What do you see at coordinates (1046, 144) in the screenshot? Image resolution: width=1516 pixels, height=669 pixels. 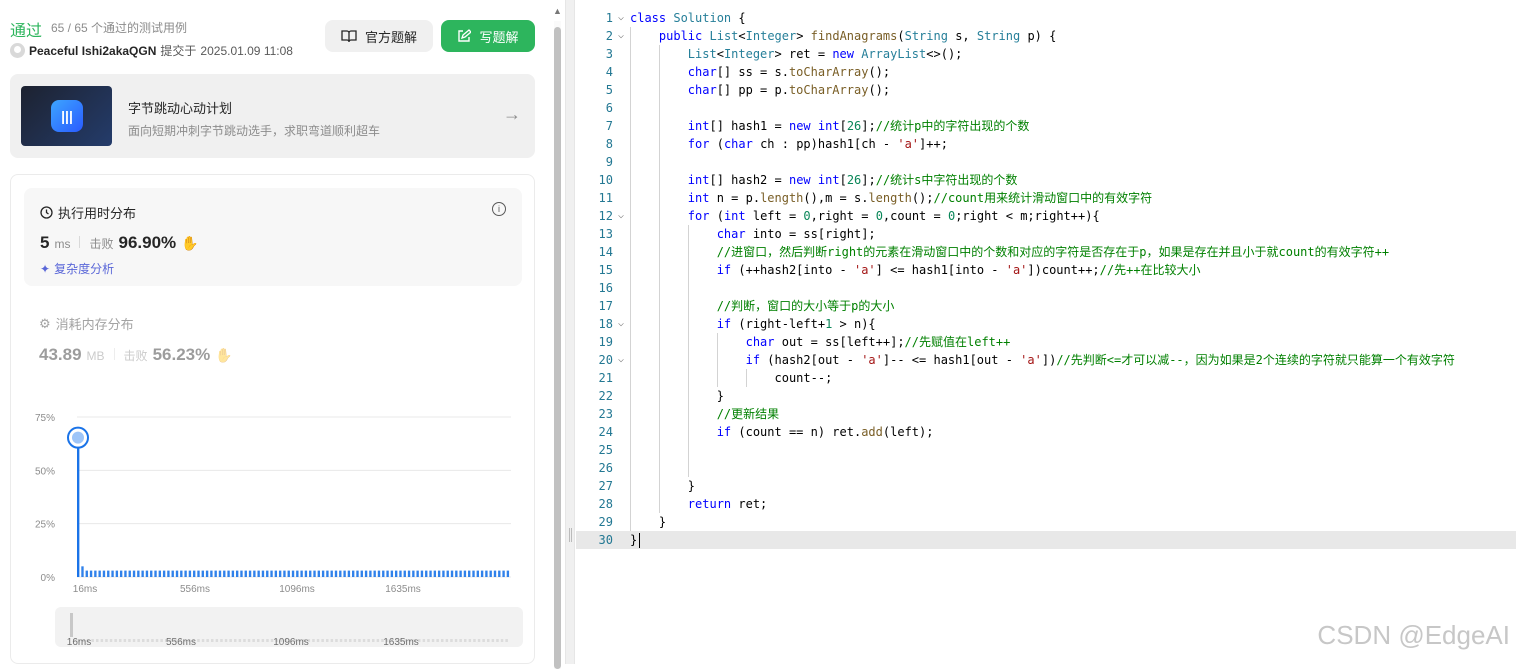 I see `code-line: 8 for (char ch : pp)hash1[ch - 'a']++;` at bounding box center [1046, 144].